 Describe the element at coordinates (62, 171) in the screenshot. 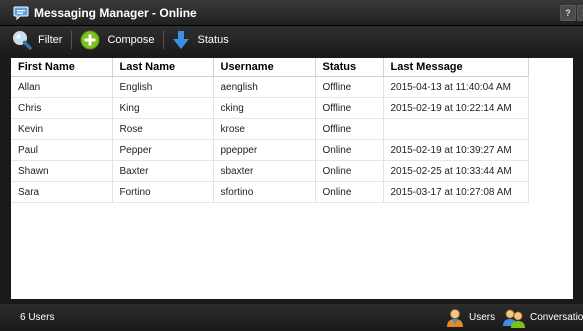

I see `cell-first-name: Shawn` at that location.